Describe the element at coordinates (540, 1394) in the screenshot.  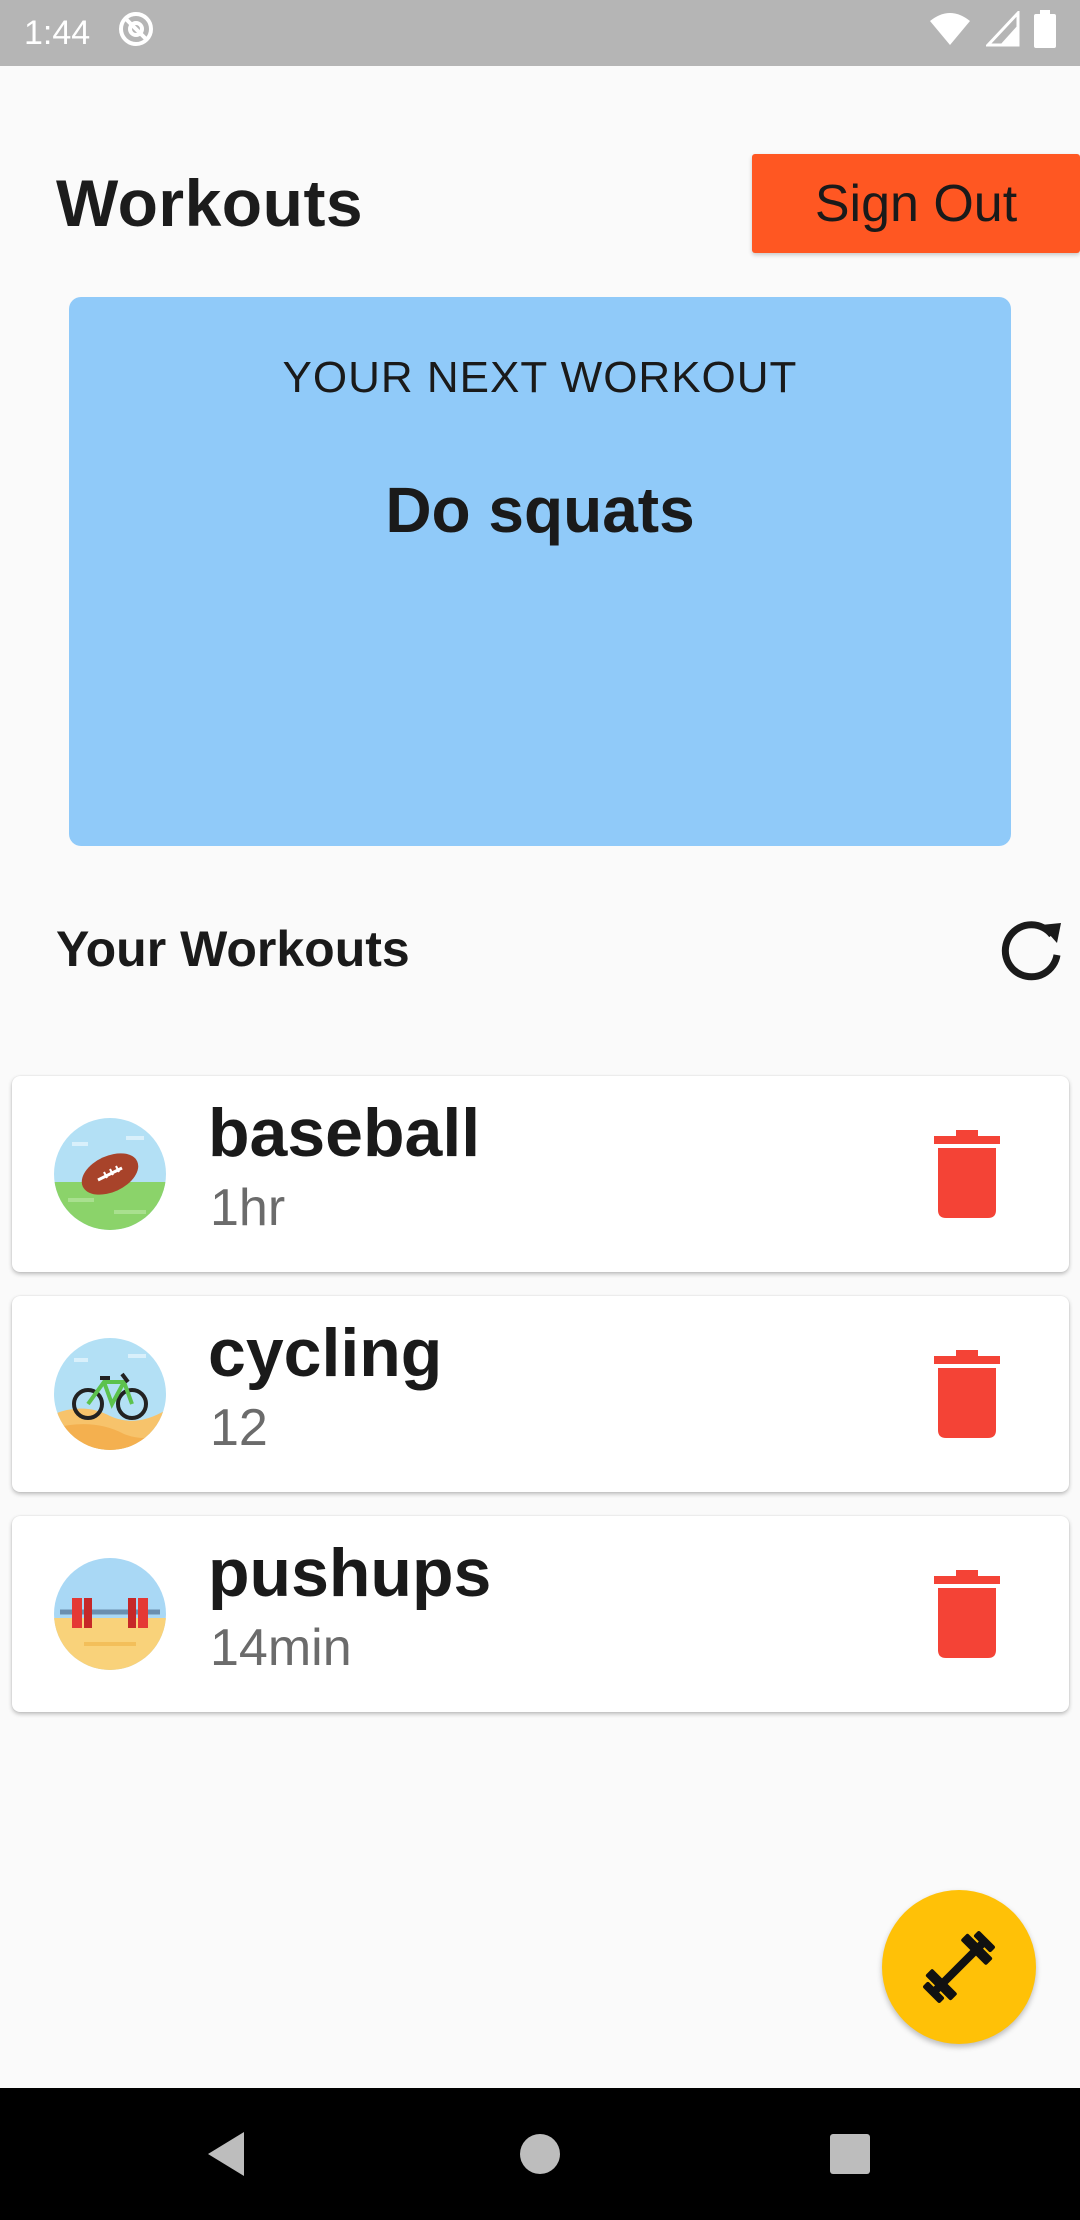
I see `workout-list-item: cycling 12` at that location.